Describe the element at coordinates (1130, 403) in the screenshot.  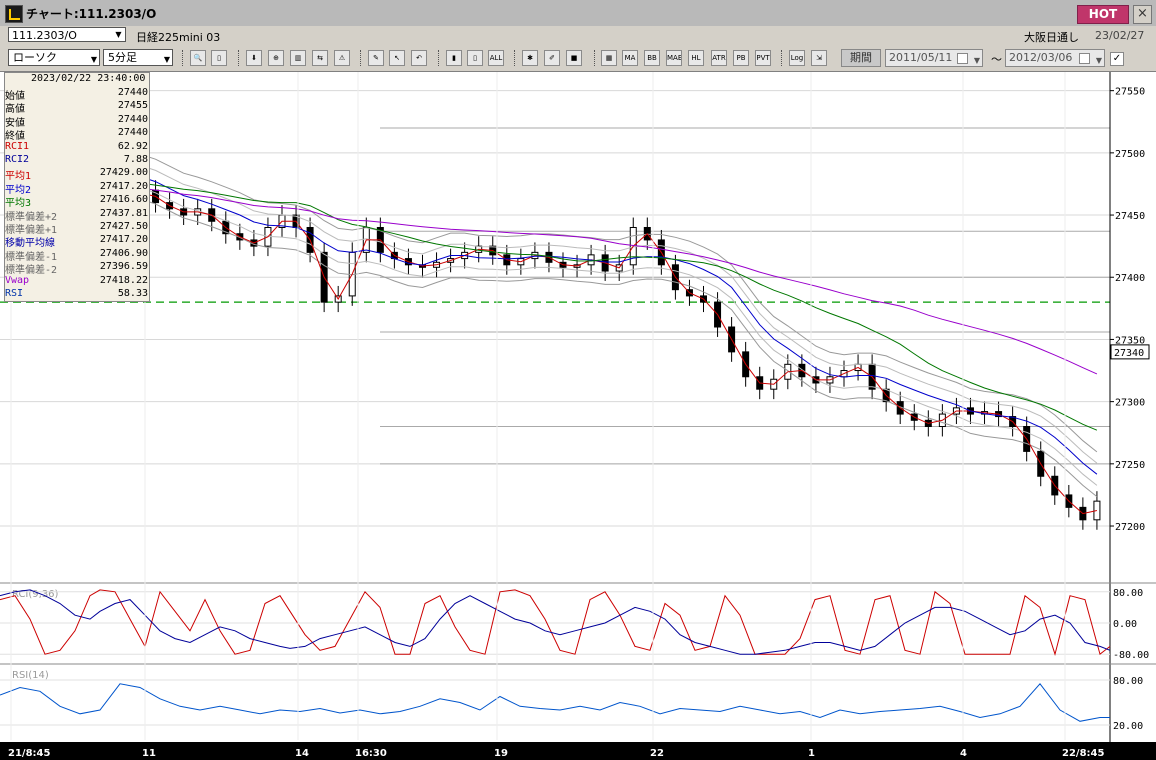
I see `price-tick-label: 27300` at that location.